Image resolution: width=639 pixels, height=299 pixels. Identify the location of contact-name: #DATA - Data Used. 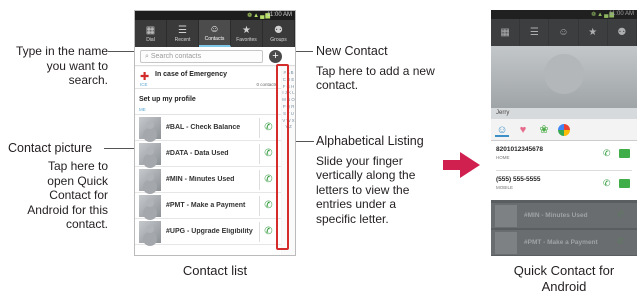
(197, 153).